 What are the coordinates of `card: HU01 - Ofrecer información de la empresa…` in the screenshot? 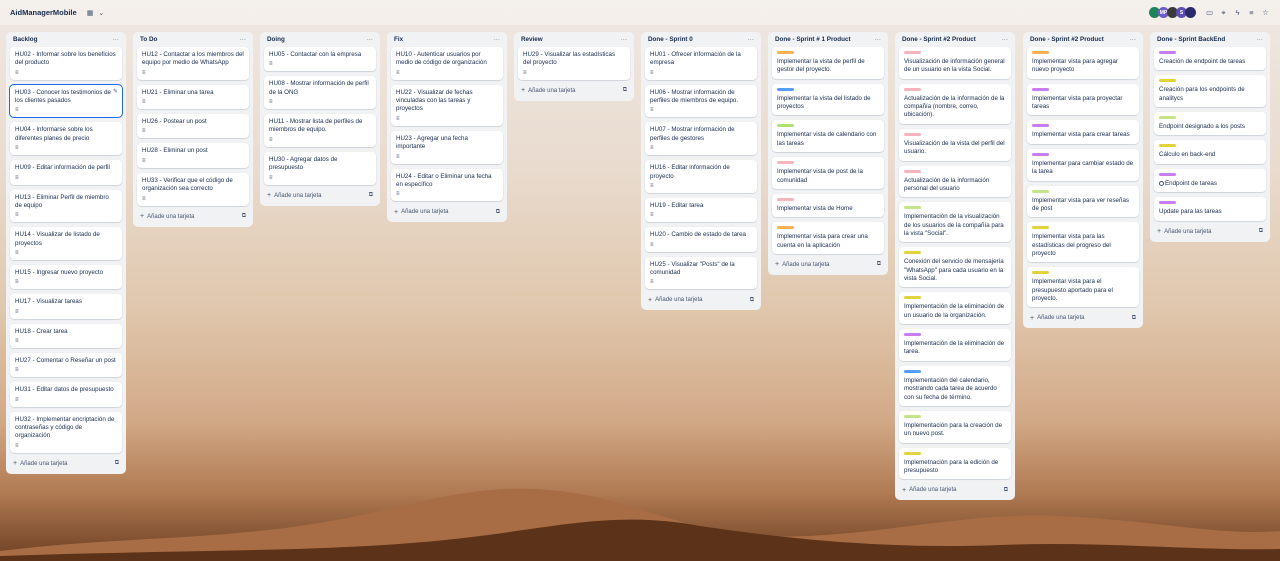 It's located at (701, 63).